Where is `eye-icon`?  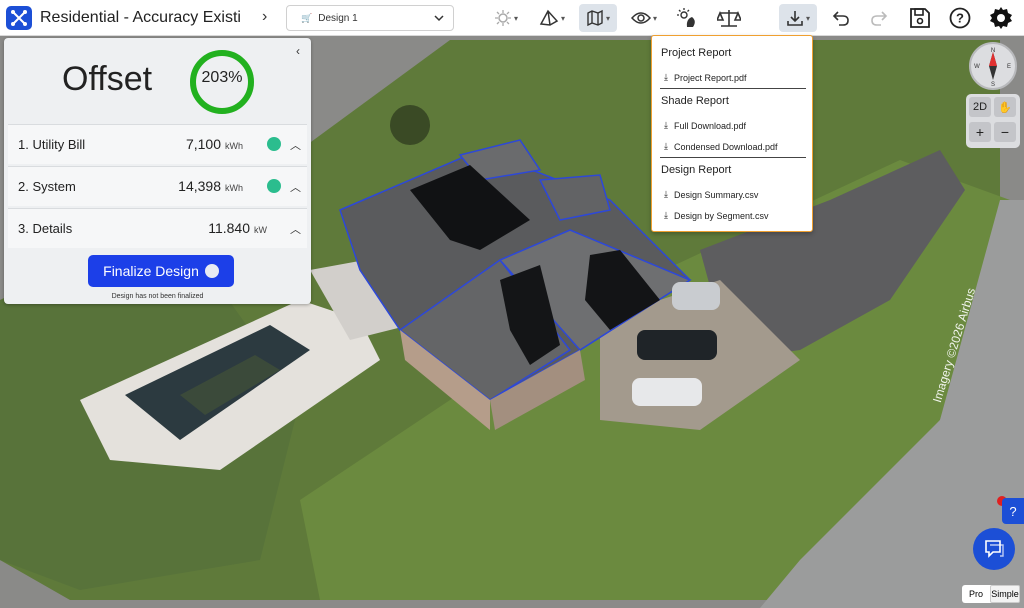 eye-icon is located at coordinates (640, 18).